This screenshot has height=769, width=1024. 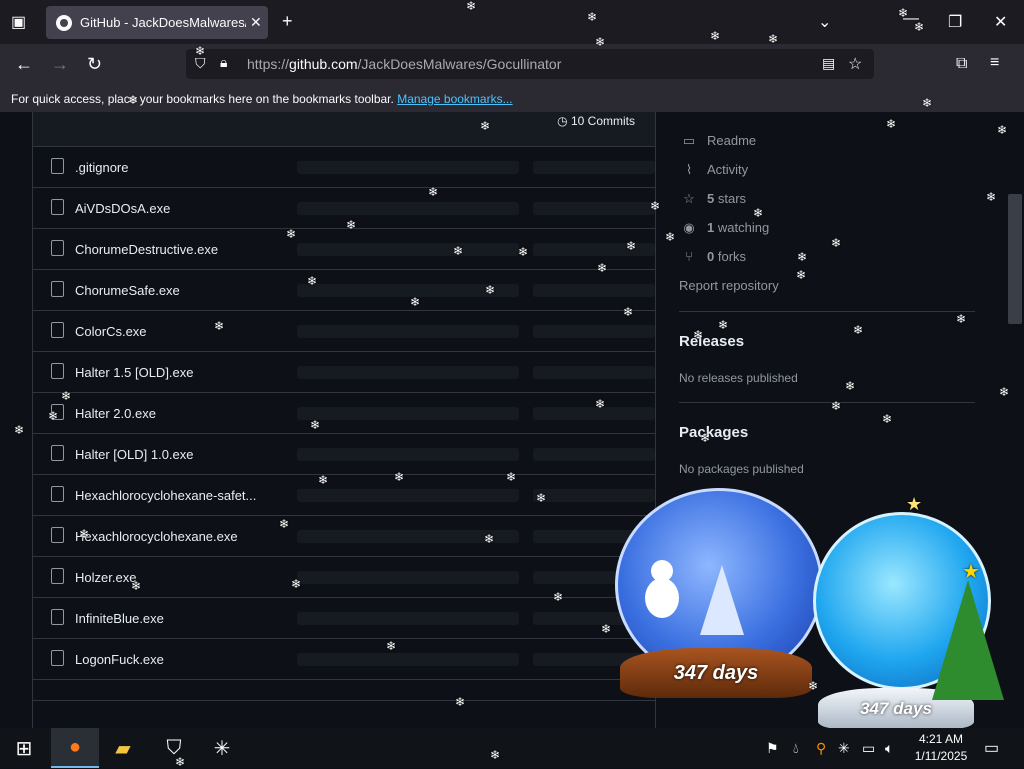 I want to click on lock-icon: 🔒︎, so click(x=223, y=62).